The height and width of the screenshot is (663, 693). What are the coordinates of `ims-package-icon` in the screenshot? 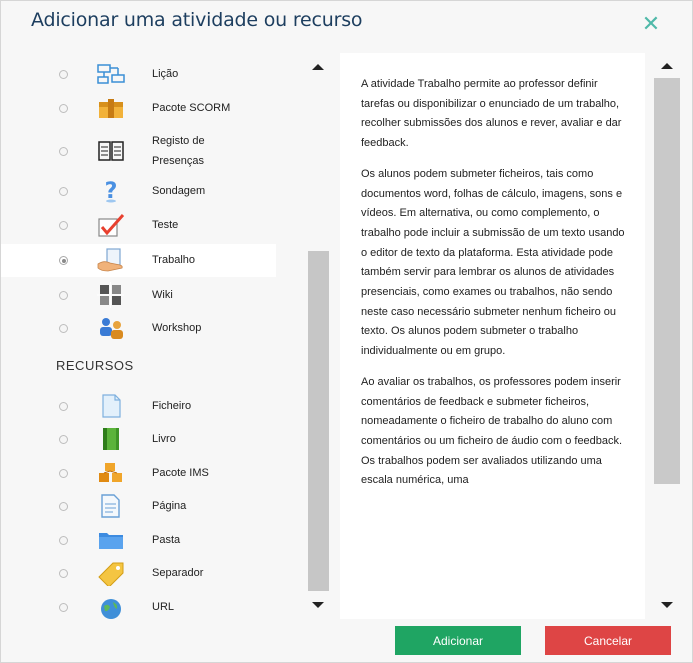 It's located at (111, 473).